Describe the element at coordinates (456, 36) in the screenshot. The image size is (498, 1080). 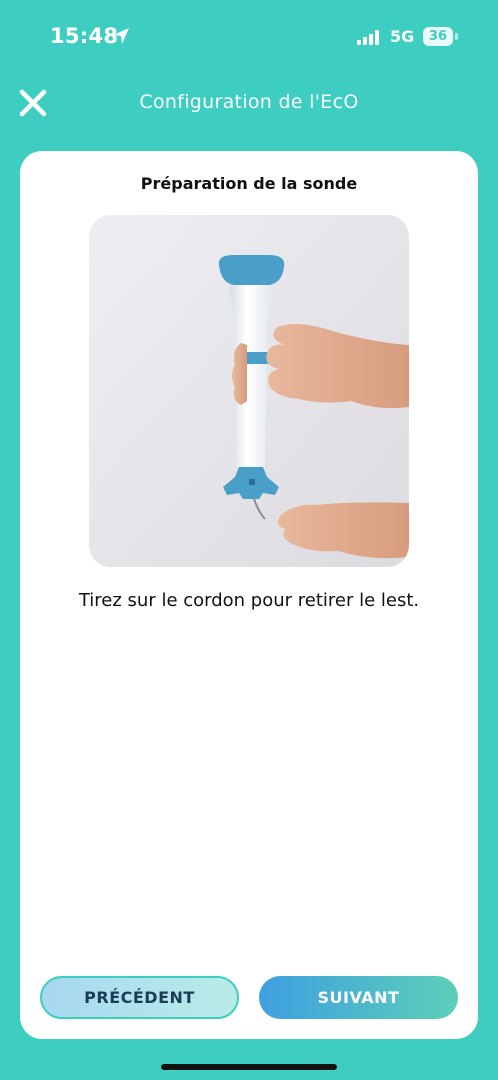
I see `battery-cap` at that location.